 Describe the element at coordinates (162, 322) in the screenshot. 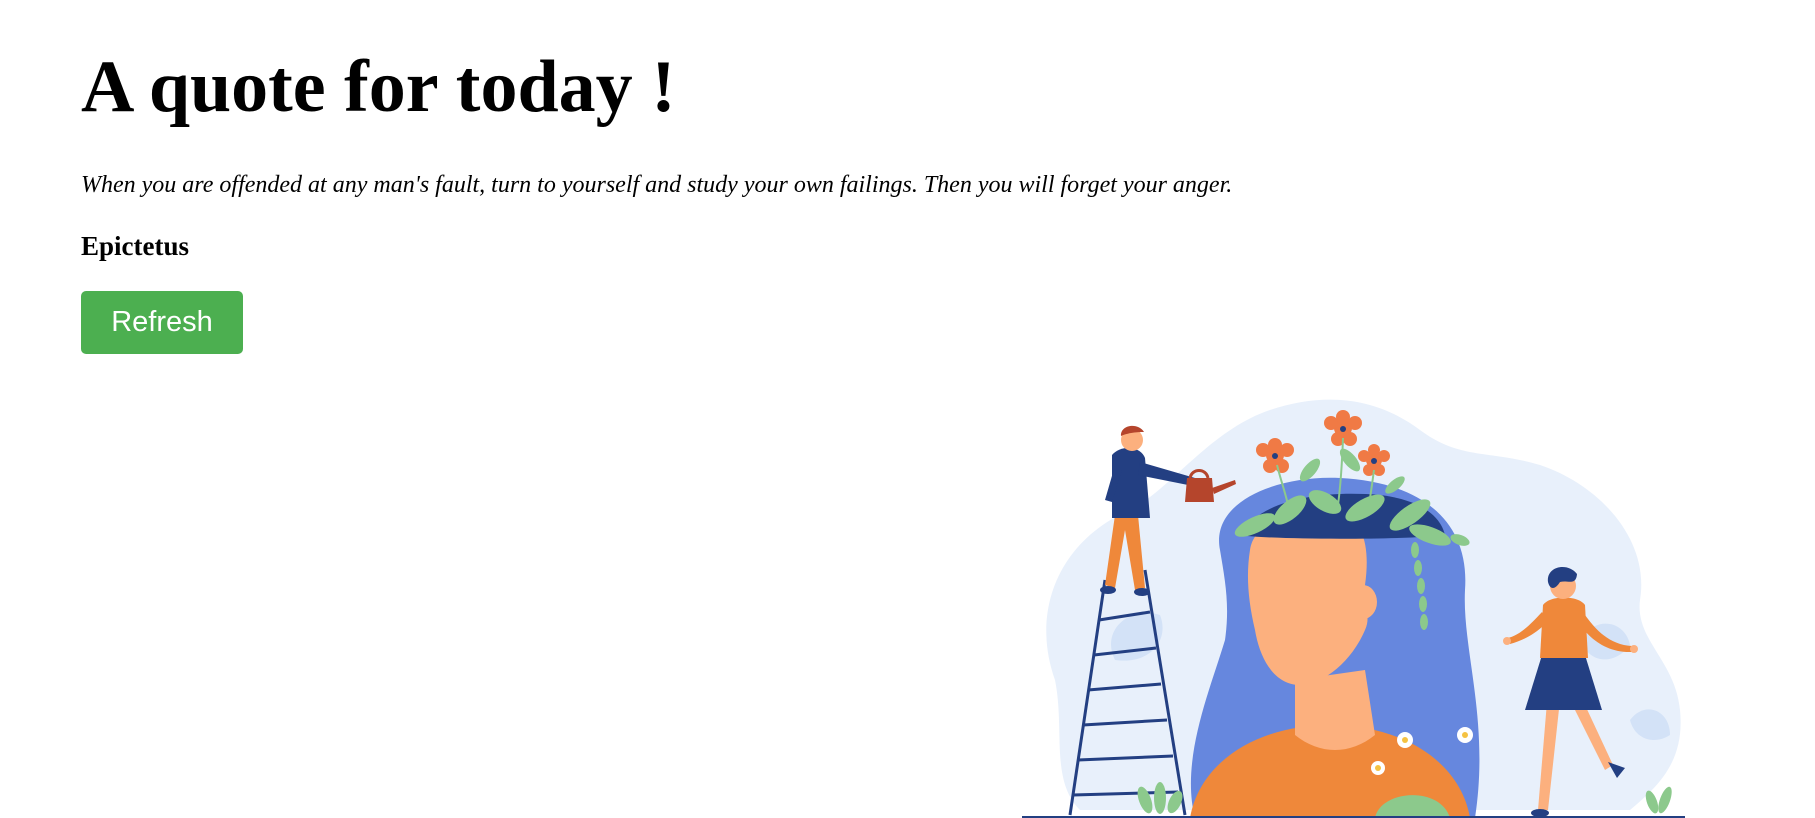

I see `refresh-button: Refresh` at that location.